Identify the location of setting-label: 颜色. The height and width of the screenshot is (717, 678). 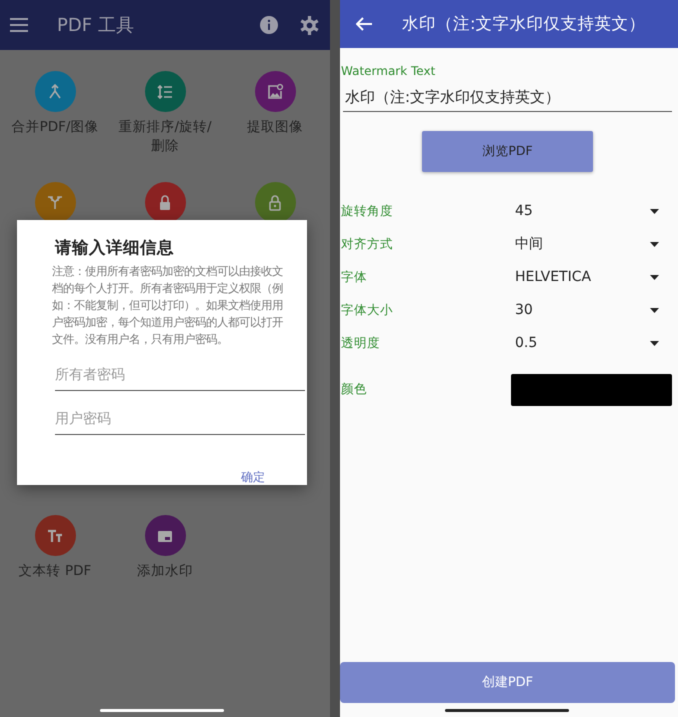
(354, 389).